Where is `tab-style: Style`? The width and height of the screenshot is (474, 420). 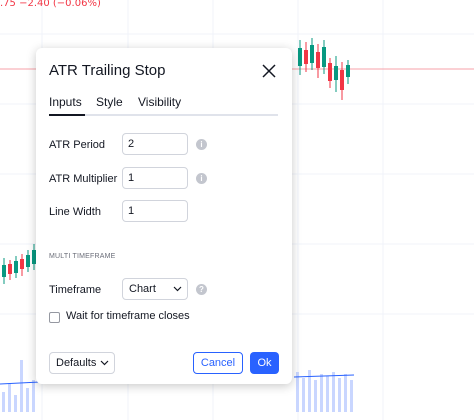
tab-style: Style is located at coordinates (109, 102).